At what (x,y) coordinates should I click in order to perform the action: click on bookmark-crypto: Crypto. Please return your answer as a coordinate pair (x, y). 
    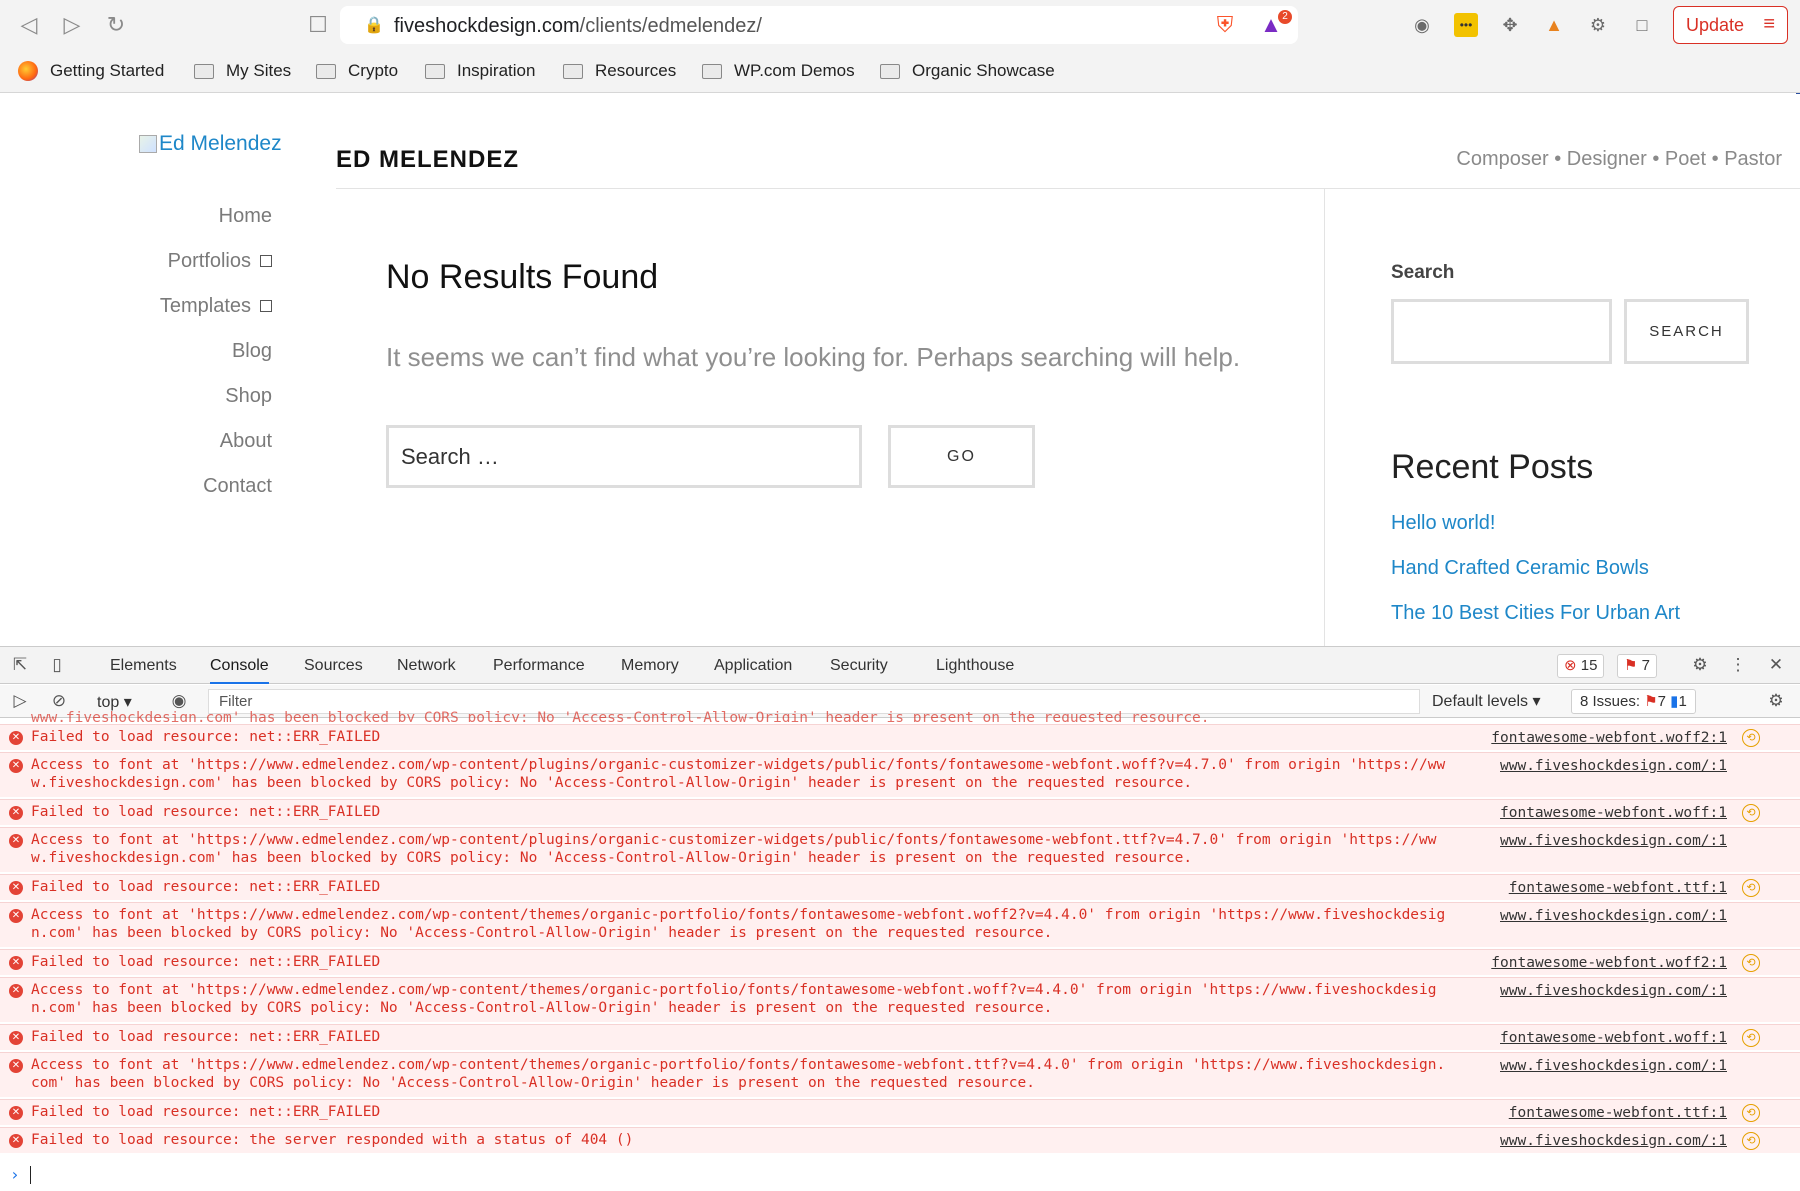
    Looking at the image, I should click on (357, 71).